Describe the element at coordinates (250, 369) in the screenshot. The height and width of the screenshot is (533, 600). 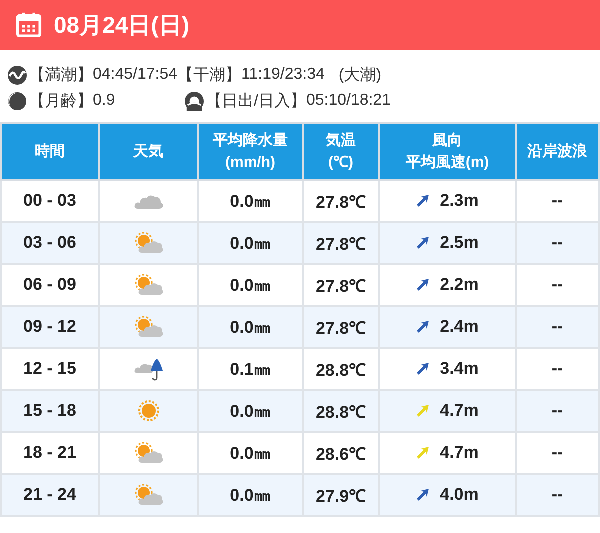
I see `rainfall-cell: 0.1㎜` at that location.